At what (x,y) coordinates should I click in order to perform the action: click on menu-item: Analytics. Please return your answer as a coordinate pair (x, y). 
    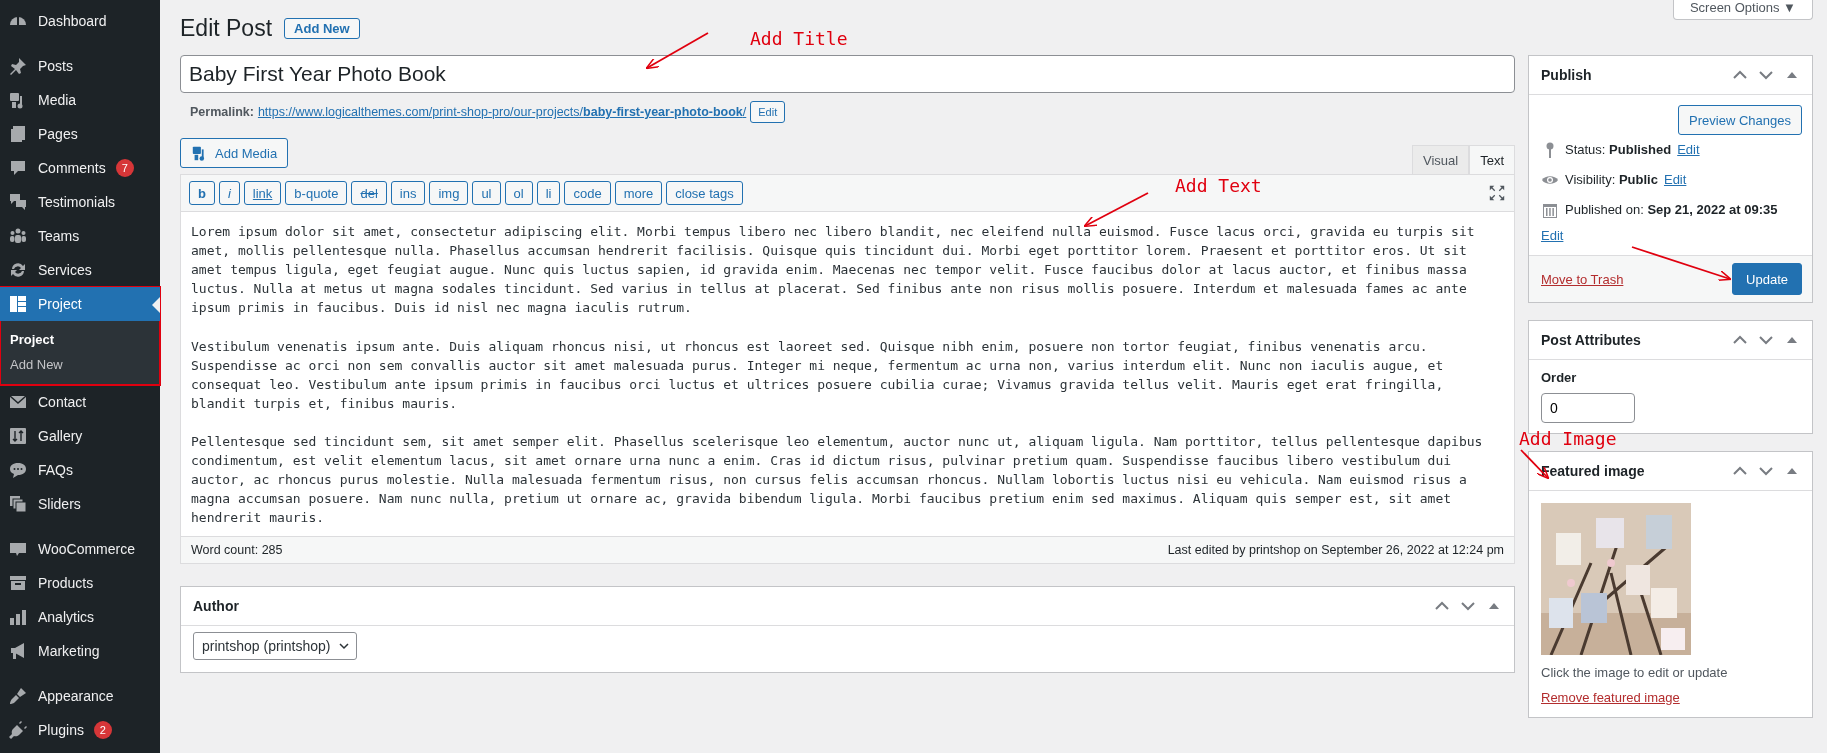
    Looking at the image, I should click on (80, 617).